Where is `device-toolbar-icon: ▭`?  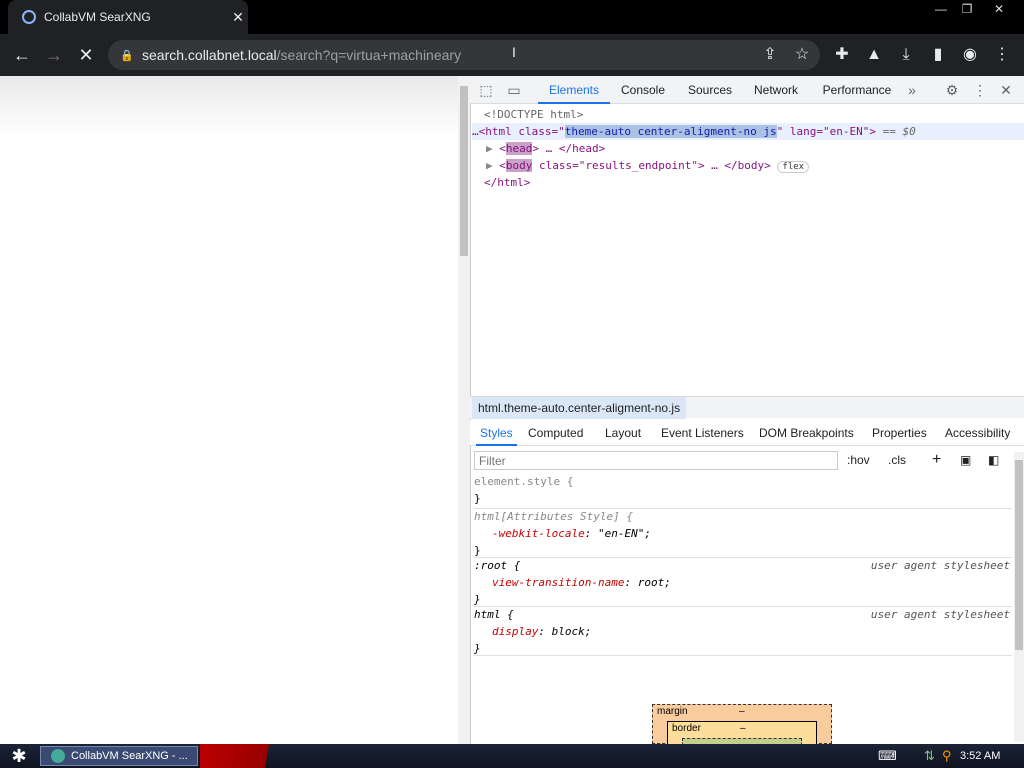
device-toolbar-icon: ▭ is located at coordinates (514, 90).